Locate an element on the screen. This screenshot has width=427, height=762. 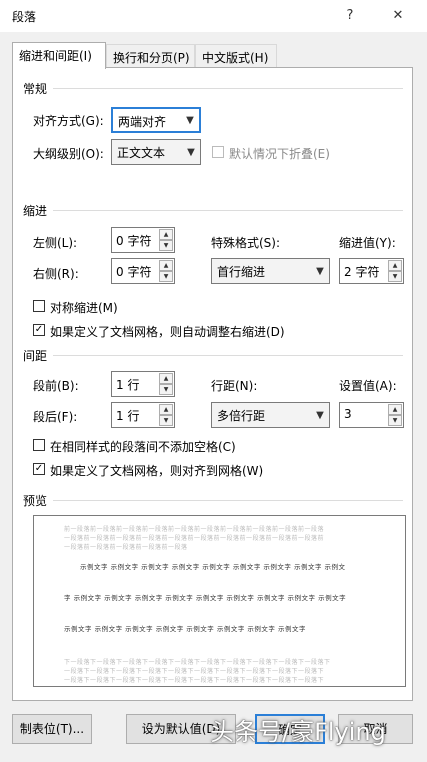
indent-by-value: 2 字符 is located at coordinates (362, 272).